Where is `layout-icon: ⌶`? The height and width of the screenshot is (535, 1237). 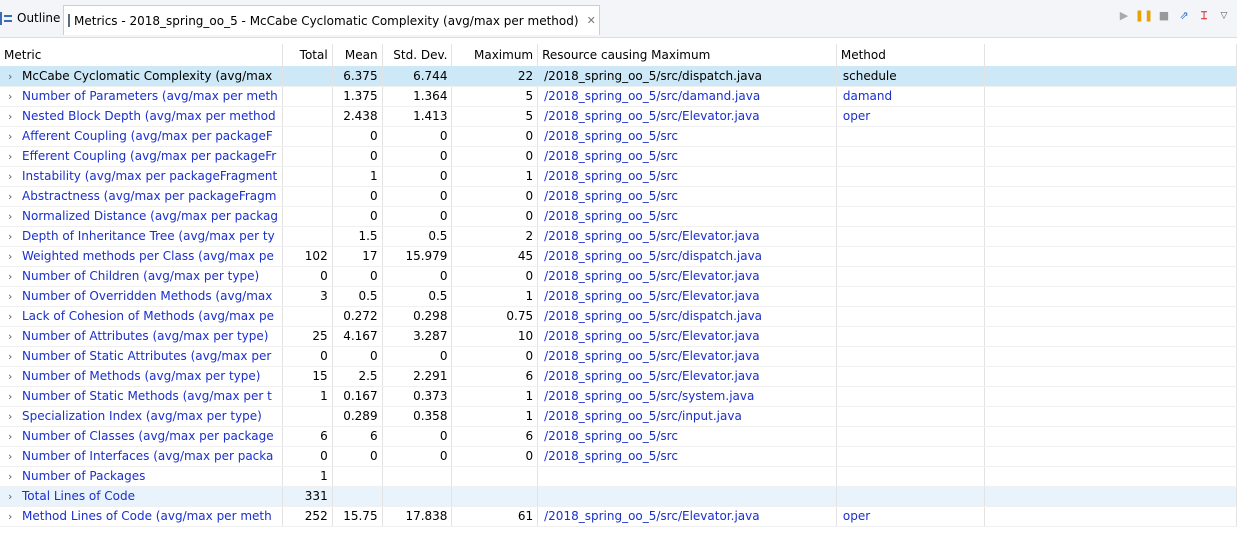 layout-icon: ⌶ is located at coordinates (1204, 16).